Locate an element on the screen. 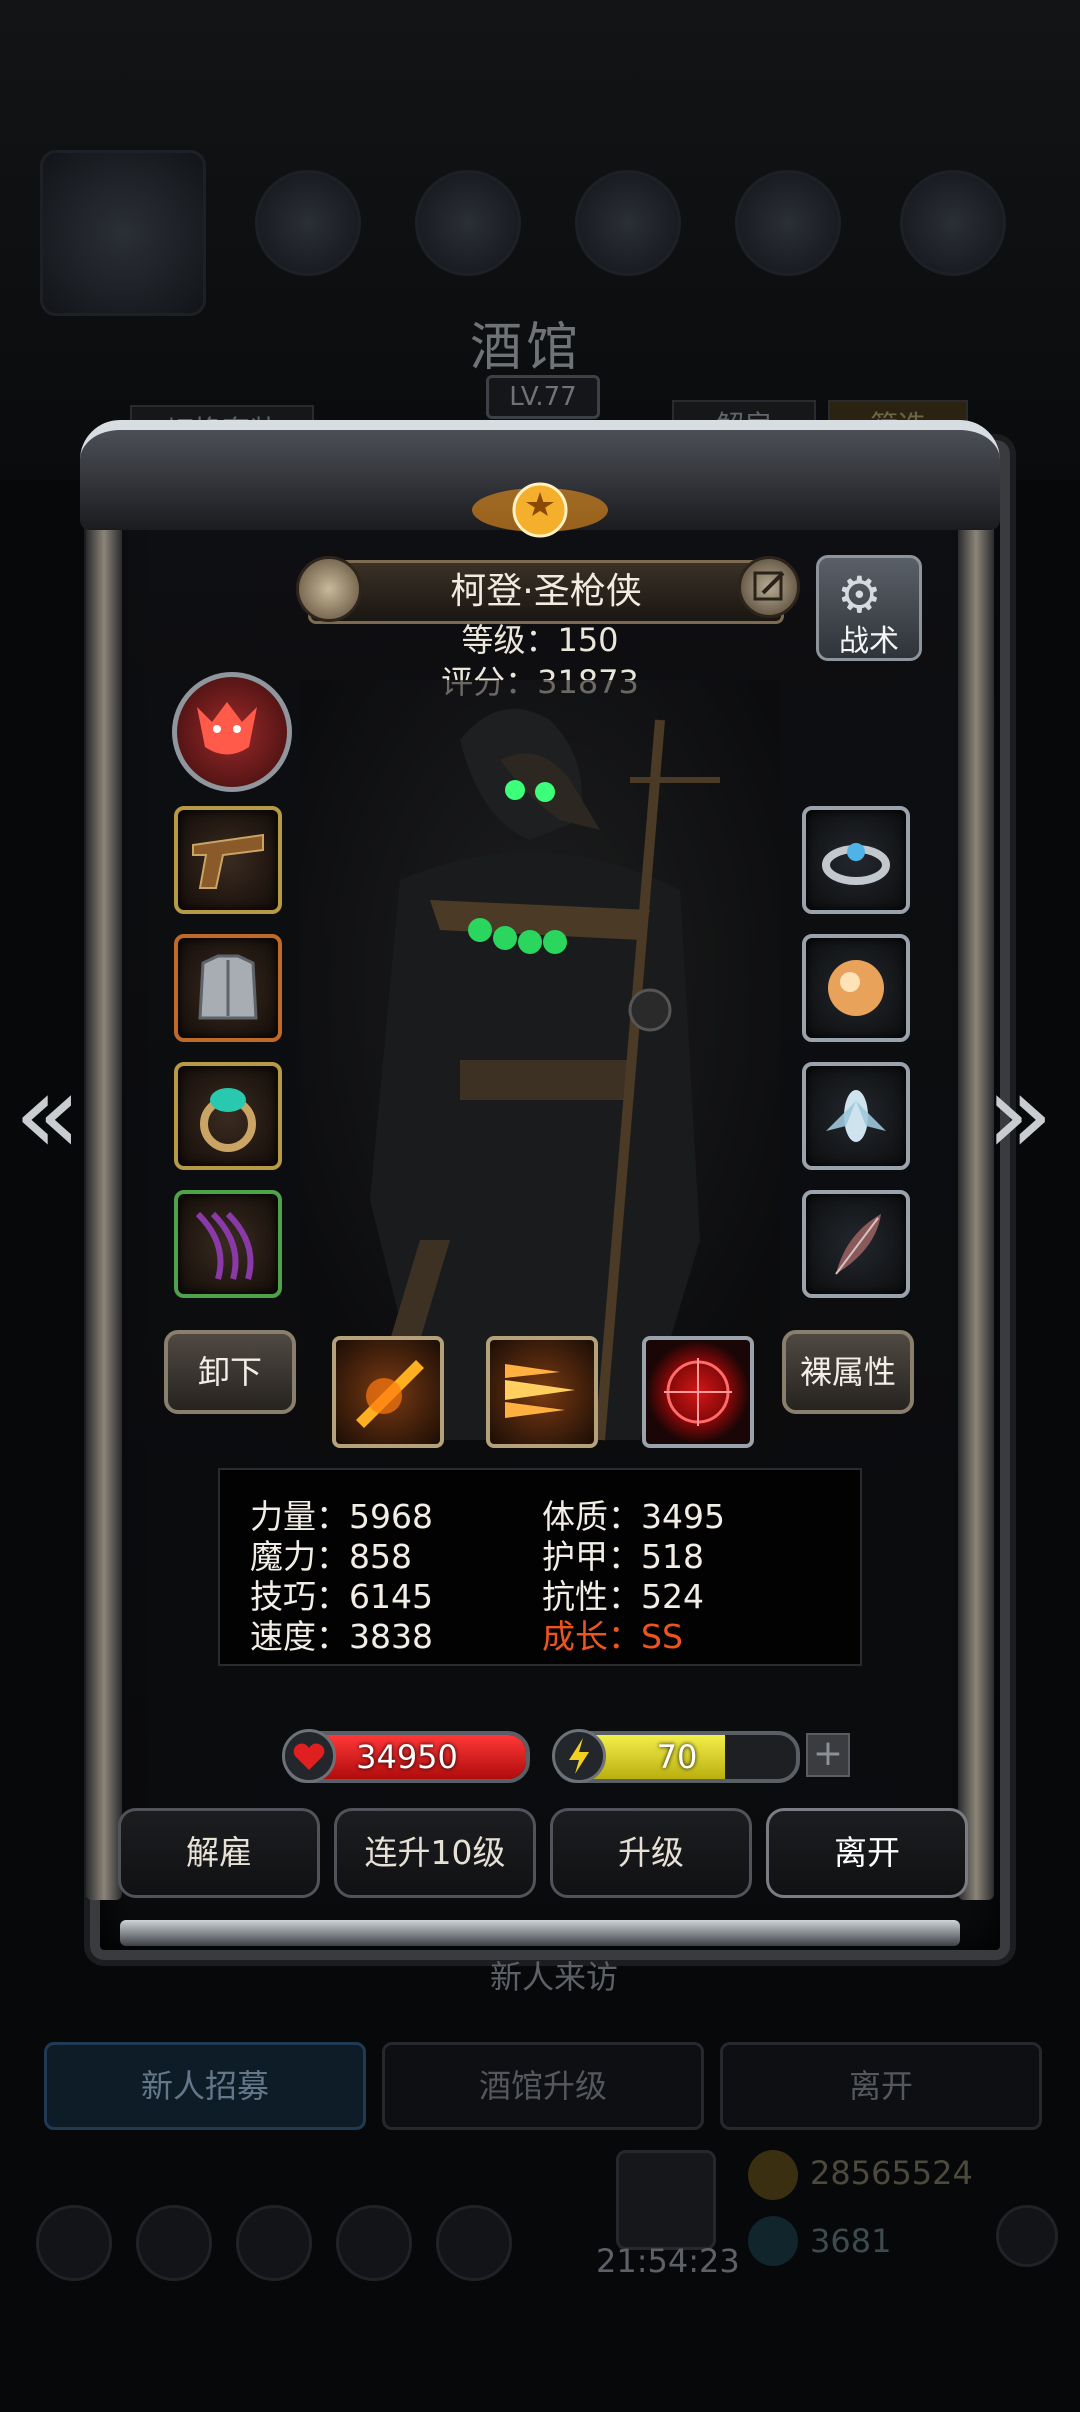 Image resolution: width=1080 pixels, height=2412 pixels. cicada-icon is located at coordinates (856, 1116).